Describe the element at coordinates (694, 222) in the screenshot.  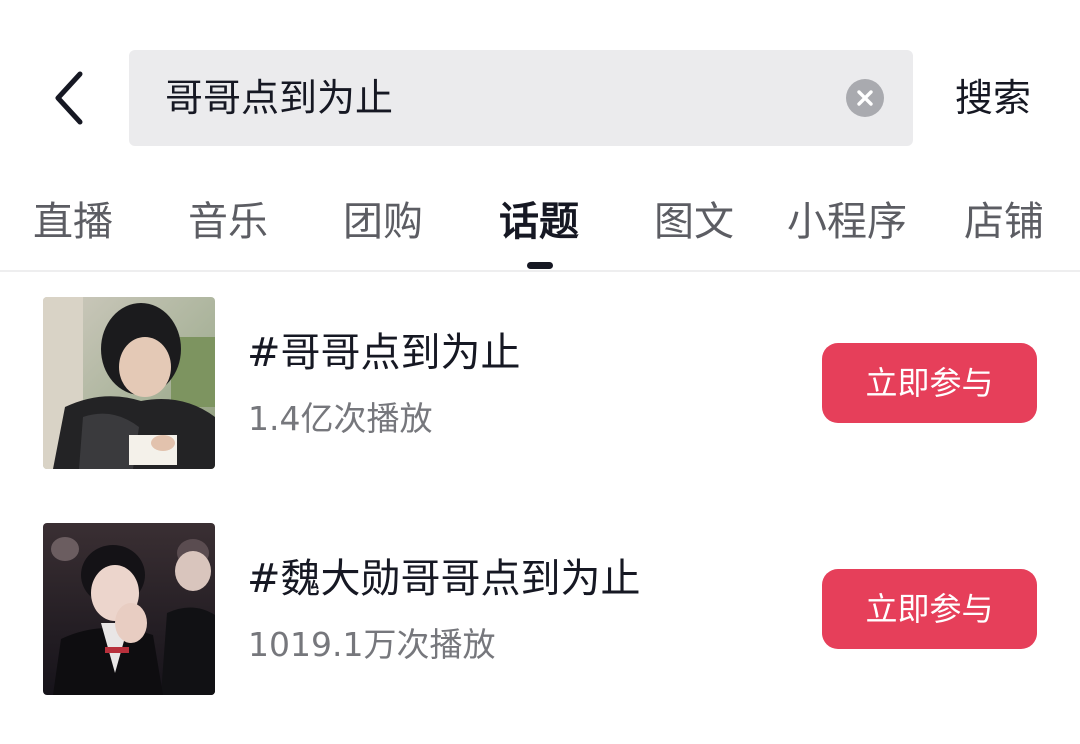
I see `tab-image-text: 图文` at that location.